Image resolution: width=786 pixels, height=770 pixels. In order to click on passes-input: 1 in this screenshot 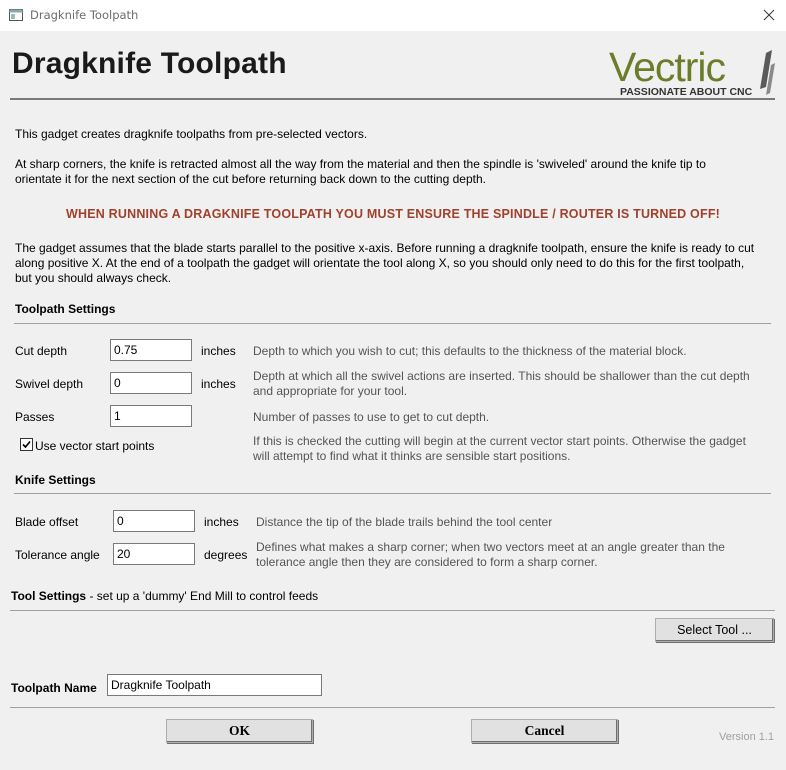, I will do `click(151, 416)`.